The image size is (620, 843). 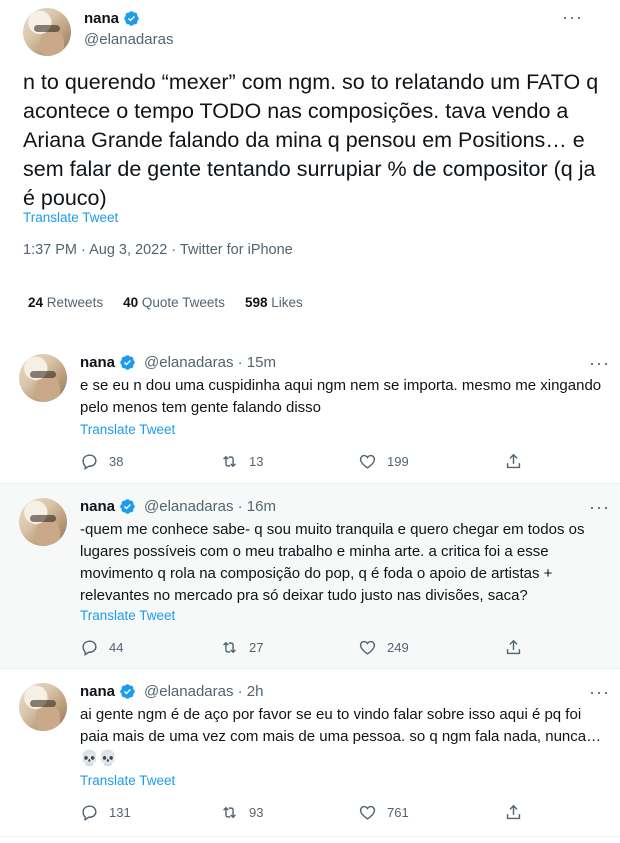 What do you see at coordinates (305, 649) in the screenshot?
I see `tweet-actions: 44 27 249` at bounding box center [305, 649].